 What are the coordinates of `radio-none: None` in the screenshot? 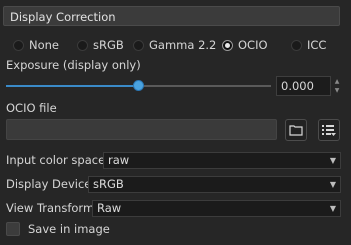 It's located at (36, 45).